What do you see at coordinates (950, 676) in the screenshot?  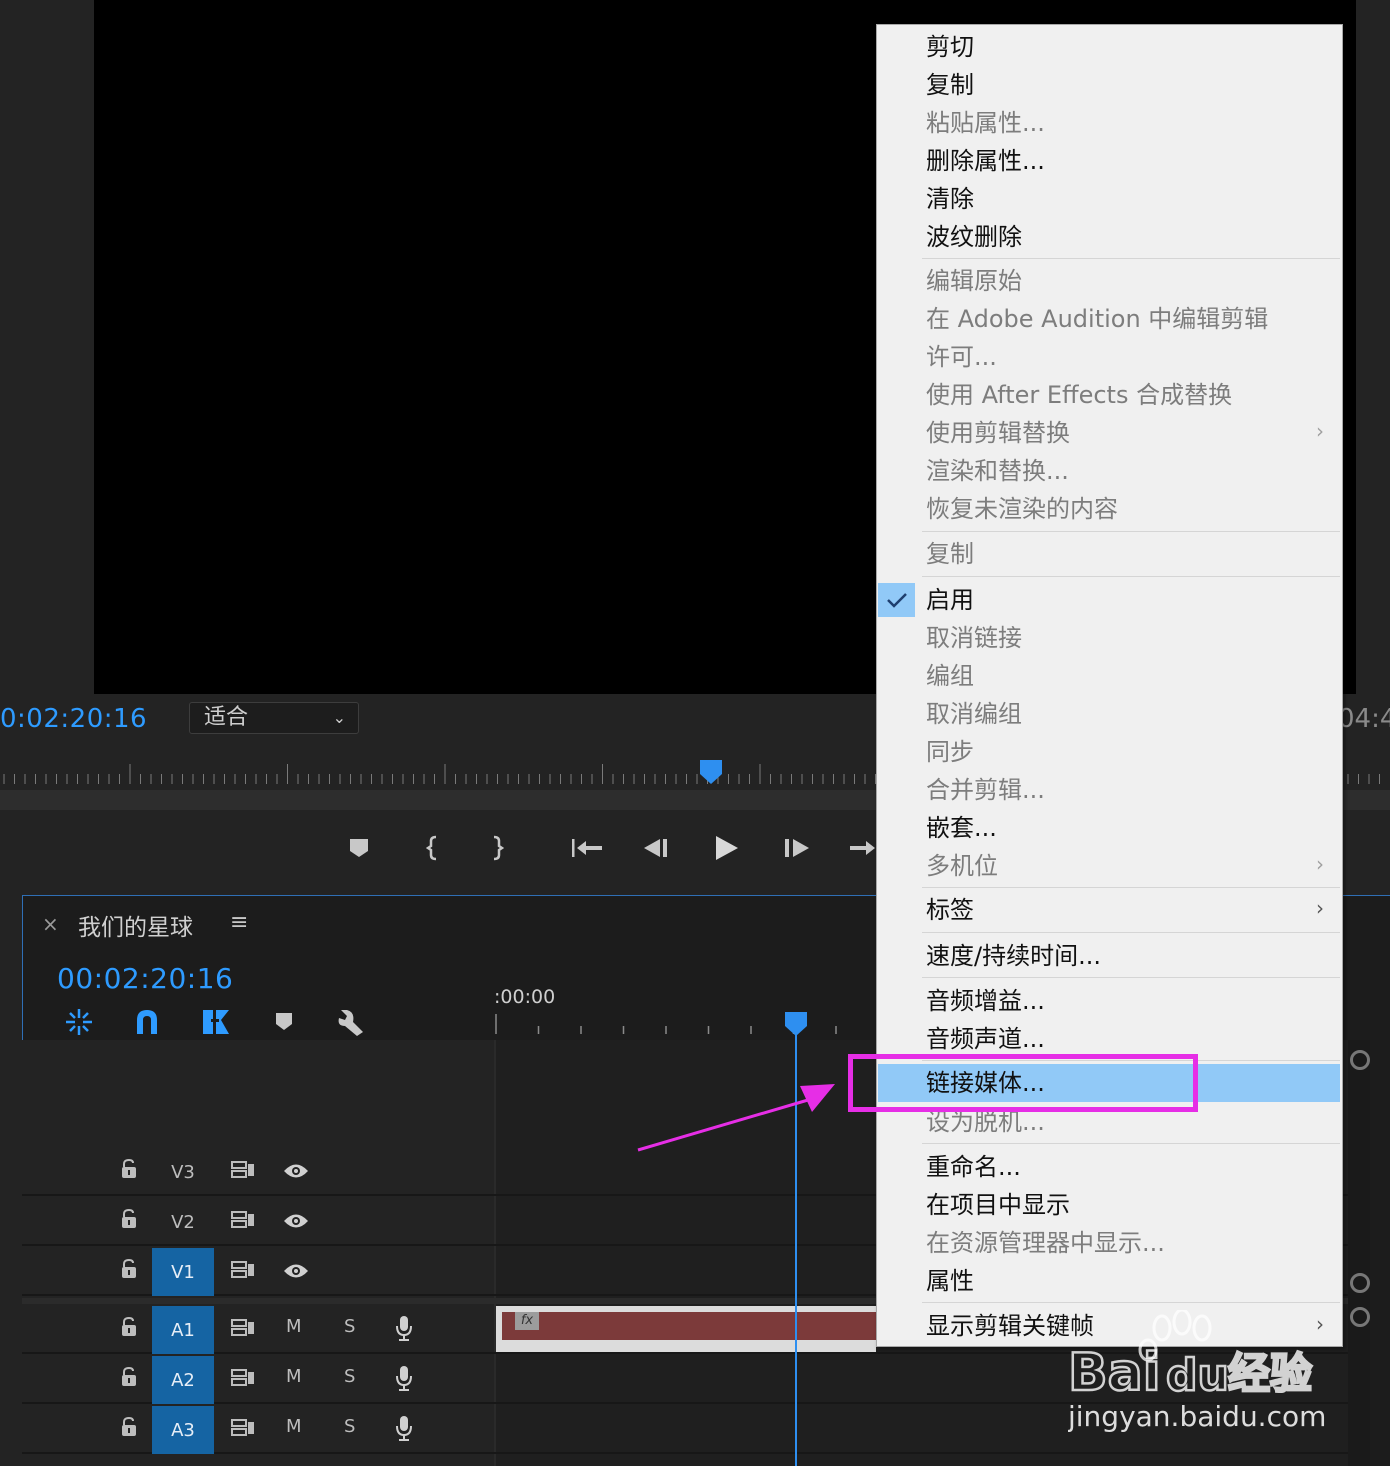 I see `menu-item-16: 编组` at bounding box center [950, 676].